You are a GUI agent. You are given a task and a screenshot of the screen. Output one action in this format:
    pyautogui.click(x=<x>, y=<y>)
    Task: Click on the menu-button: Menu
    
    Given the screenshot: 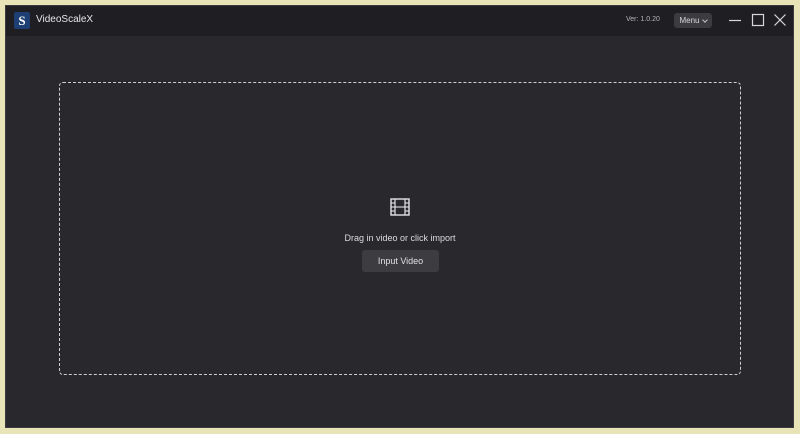 What is the action you would take?
    pyautogui.click(x=693, y=20)
    